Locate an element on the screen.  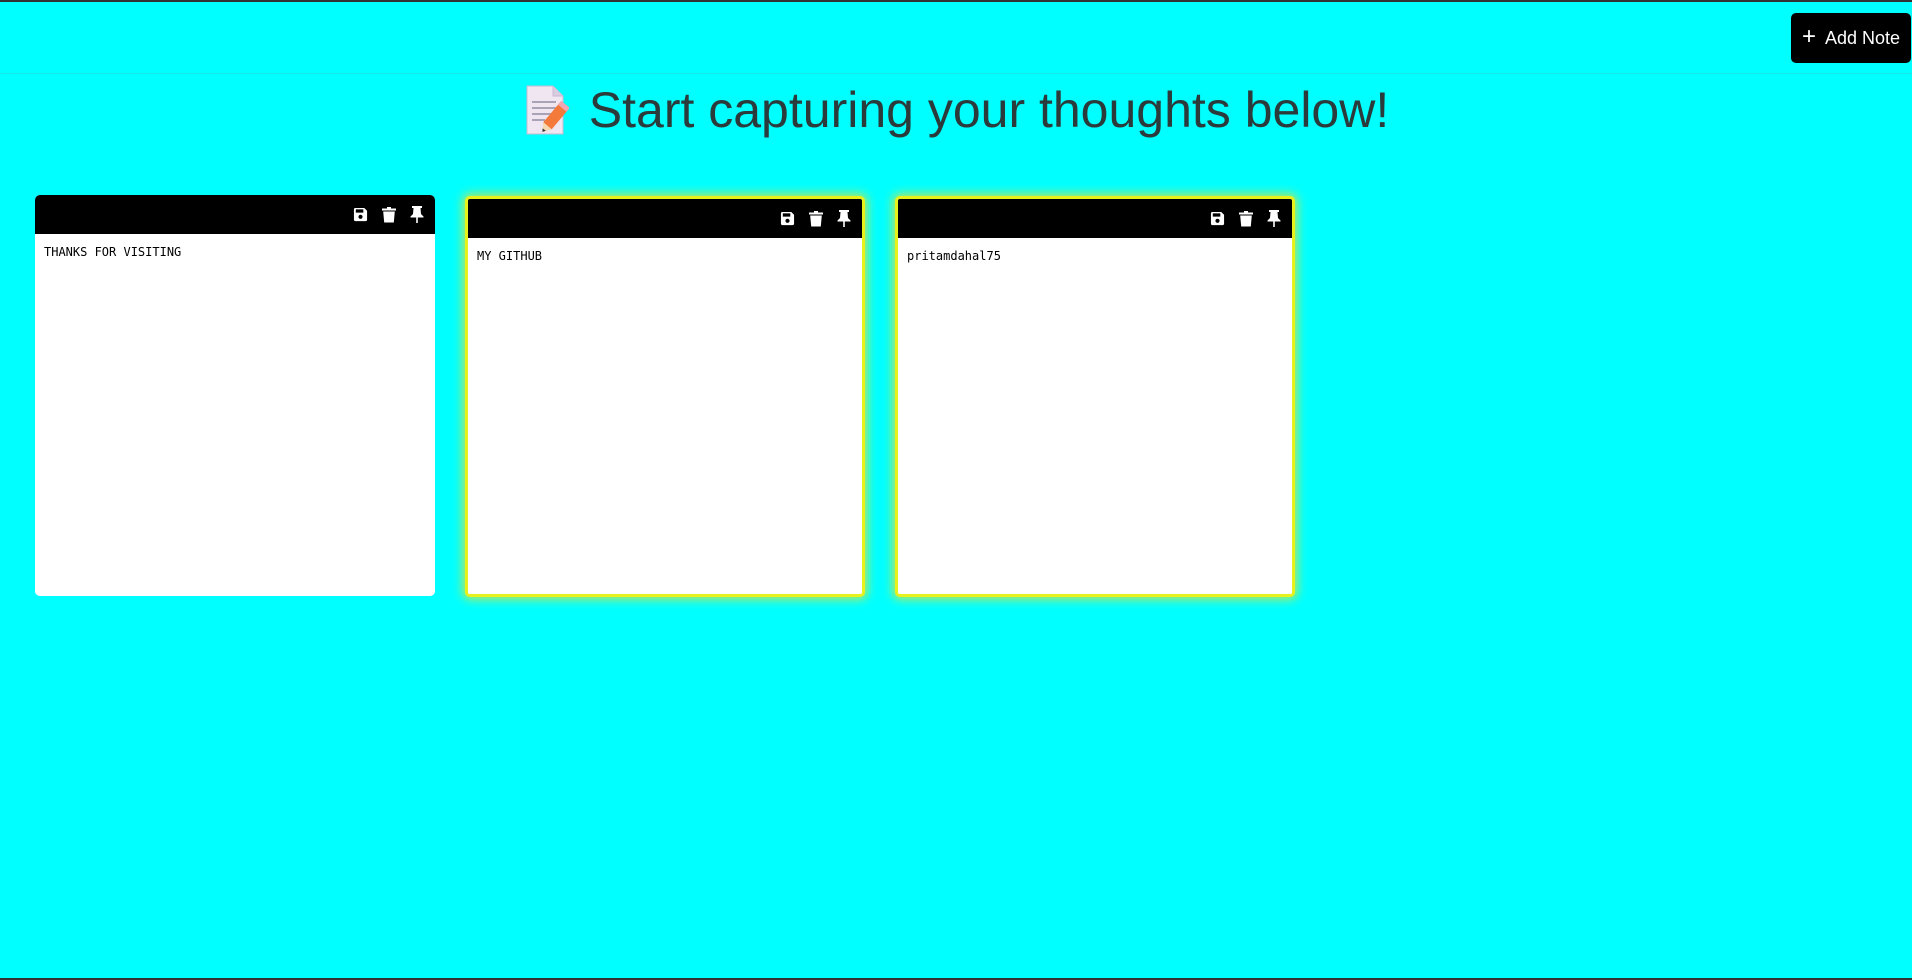
memo-icon is located at coordinates (546, 110).